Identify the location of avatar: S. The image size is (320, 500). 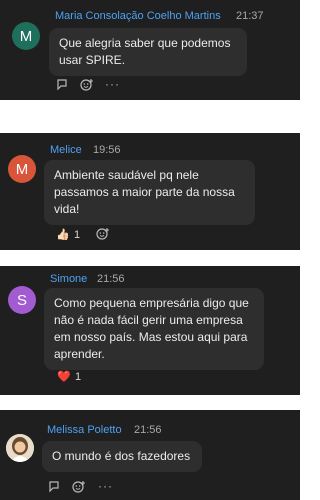
(22, 300).